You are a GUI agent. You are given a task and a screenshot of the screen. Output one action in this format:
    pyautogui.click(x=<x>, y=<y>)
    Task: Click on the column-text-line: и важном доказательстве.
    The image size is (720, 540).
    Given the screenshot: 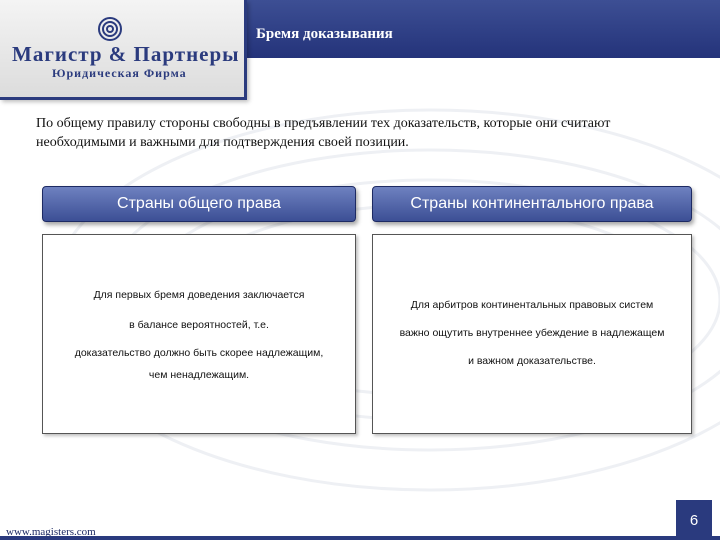 What is the action you would take?
    pyautogui.click(x=532, y=361)
    